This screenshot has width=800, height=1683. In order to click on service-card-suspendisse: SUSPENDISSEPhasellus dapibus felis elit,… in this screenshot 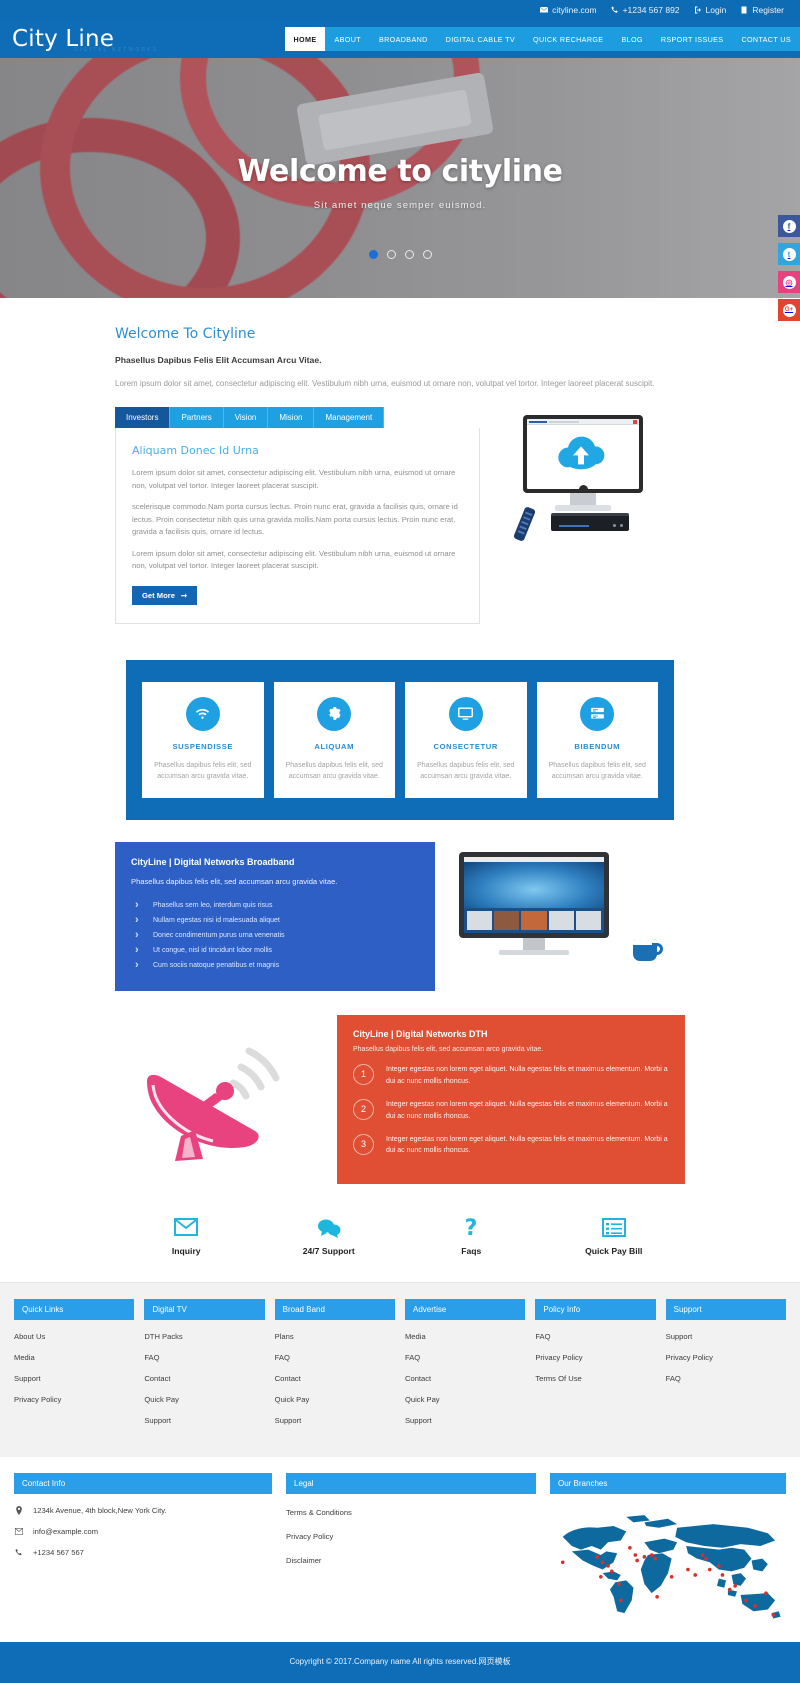, I will do `click(203, 740)`.